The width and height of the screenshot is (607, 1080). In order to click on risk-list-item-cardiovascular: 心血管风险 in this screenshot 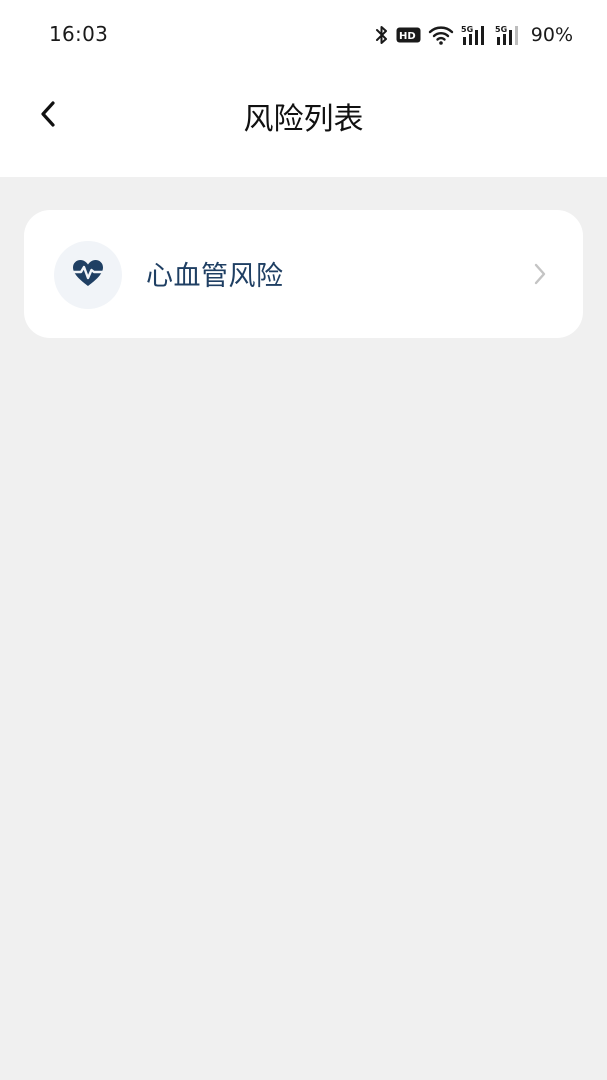, I will do `click(303, 274)`.